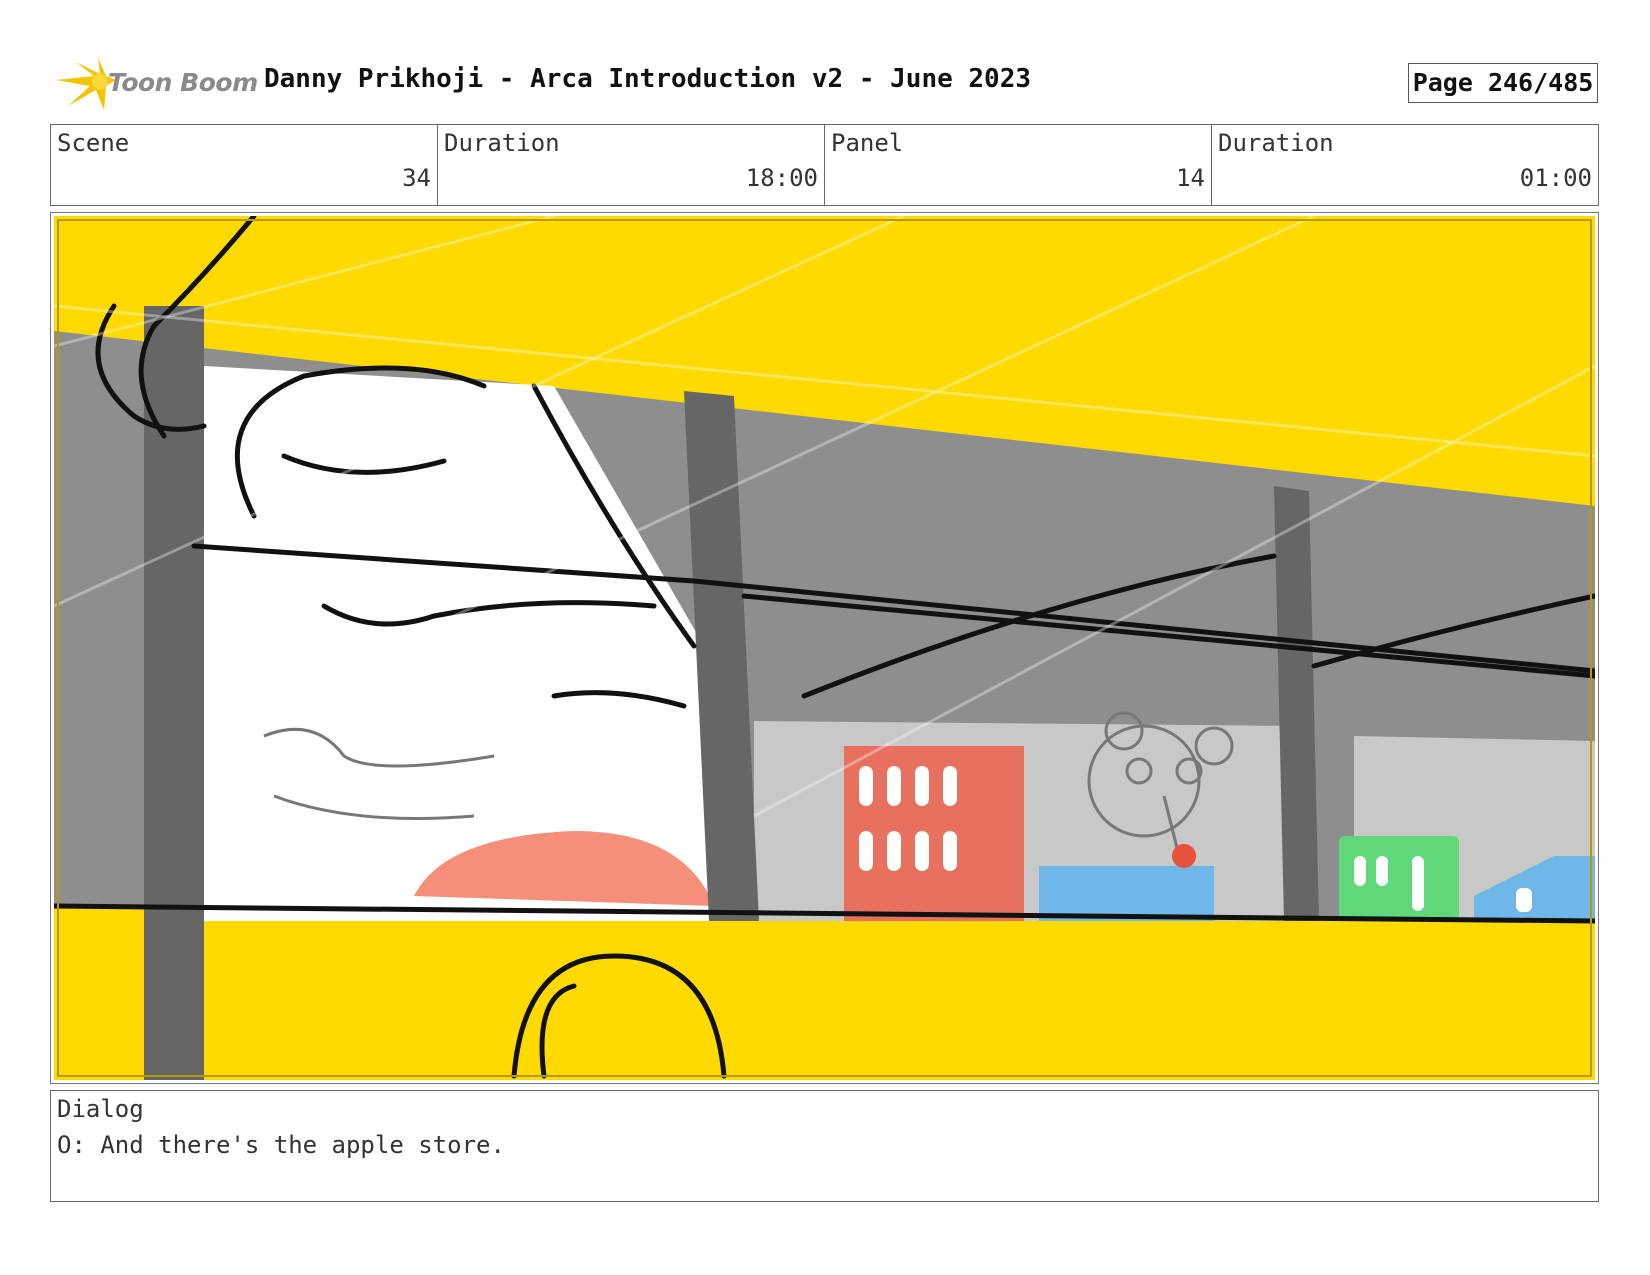  I want to click on scene-duration-cell: Duration 18:00, so click(631, 165).